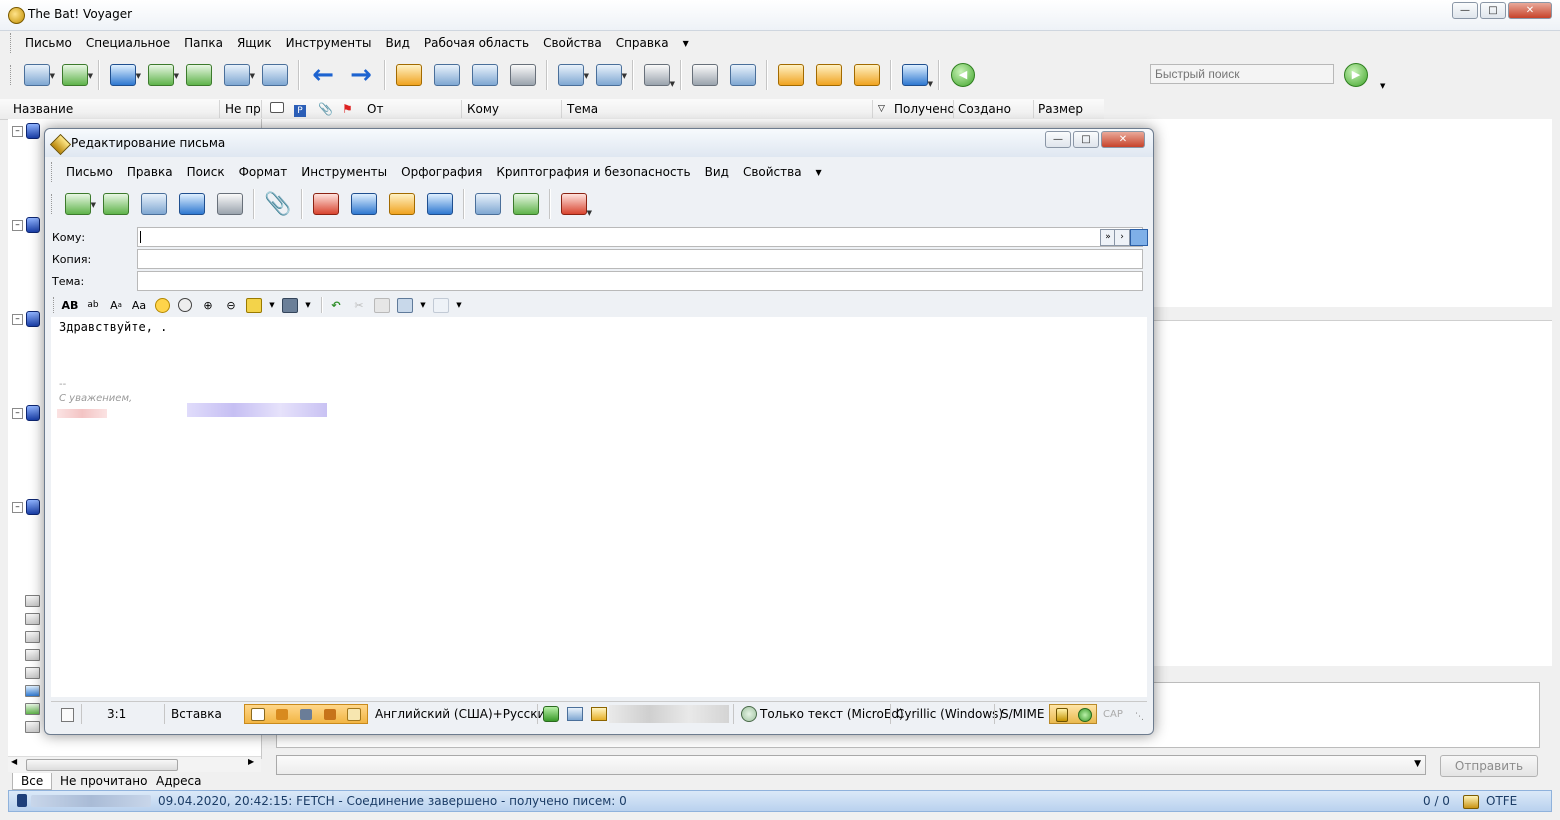  I want to click on more-format-dropdown-icon: ▼, so click(459, 305).